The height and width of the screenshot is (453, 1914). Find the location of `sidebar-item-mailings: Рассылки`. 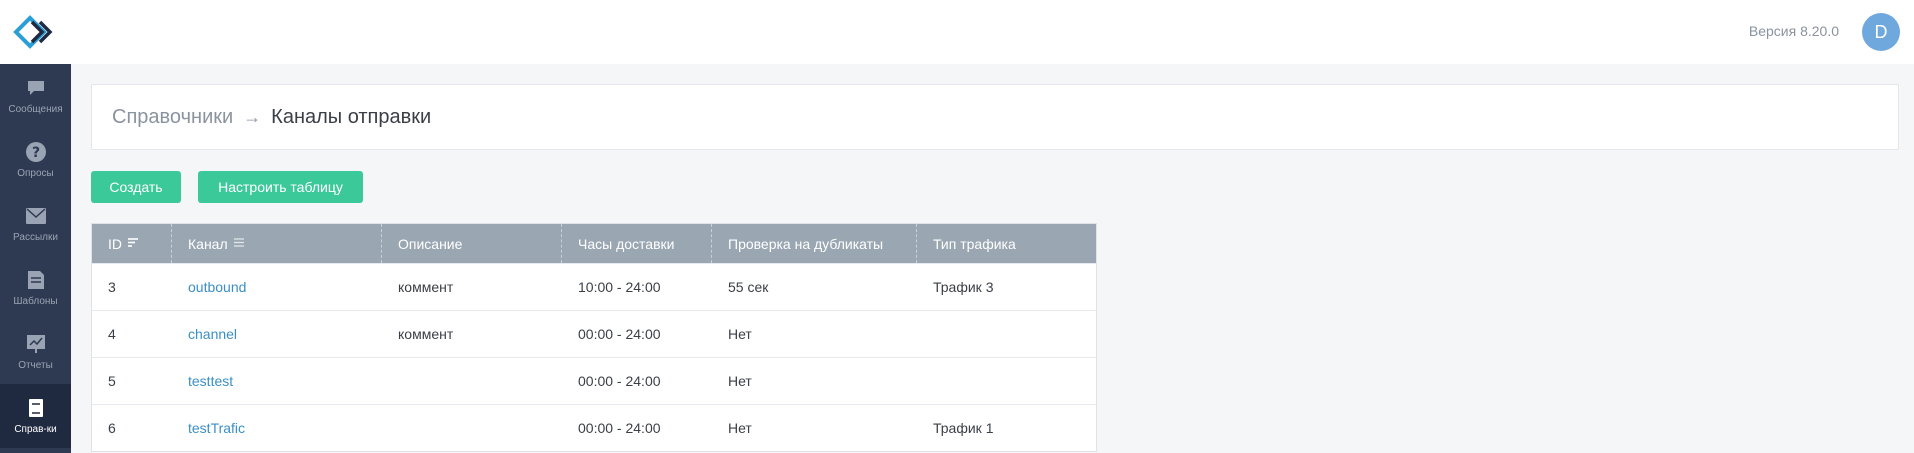

sidebar-item-mailings: Рассылки is located at coordinates (35, 224).